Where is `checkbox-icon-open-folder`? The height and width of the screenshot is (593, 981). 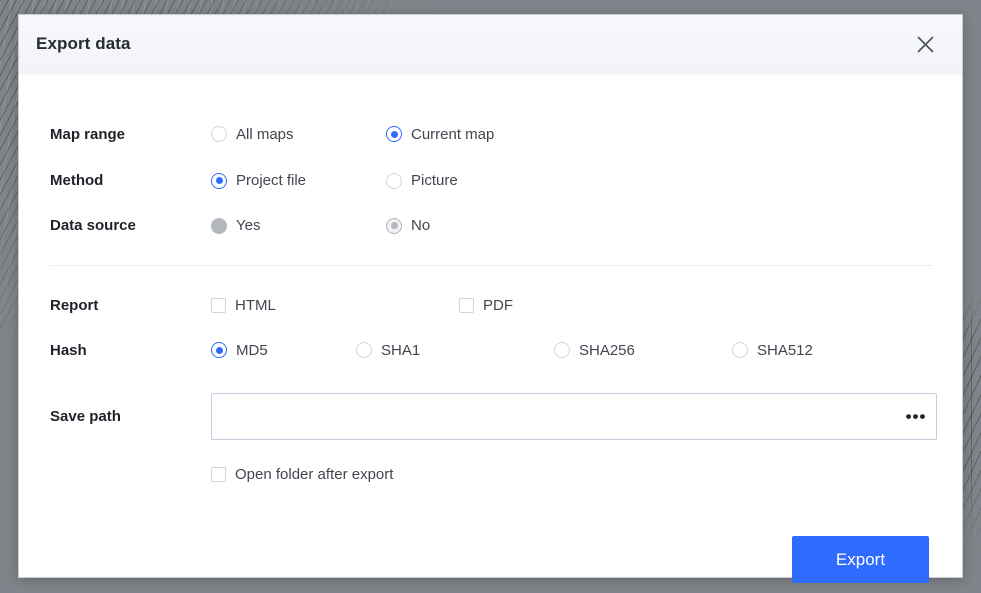
checkbox-icon-open-folder is located at coordinates (218, 474).